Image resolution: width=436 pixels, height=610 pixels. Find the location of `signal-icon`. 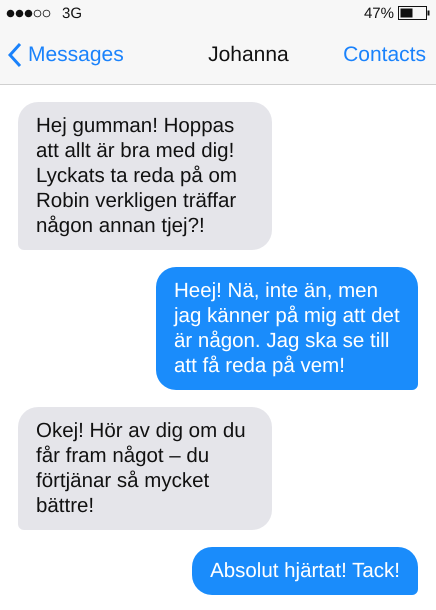

signal-icon is located at coordinates (29, 13).